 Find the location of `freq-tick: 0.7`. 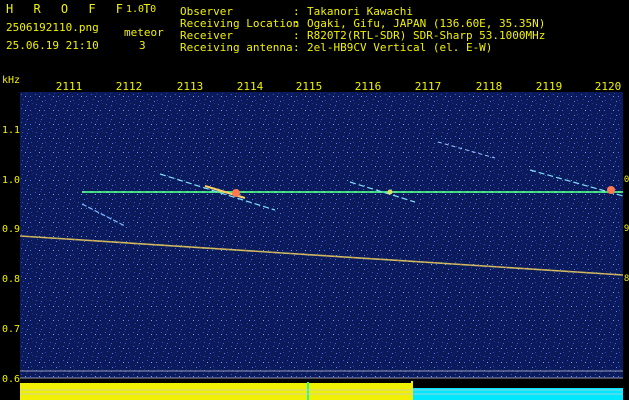

freq-tick: 0.7 is located at coordinates (11, 329).